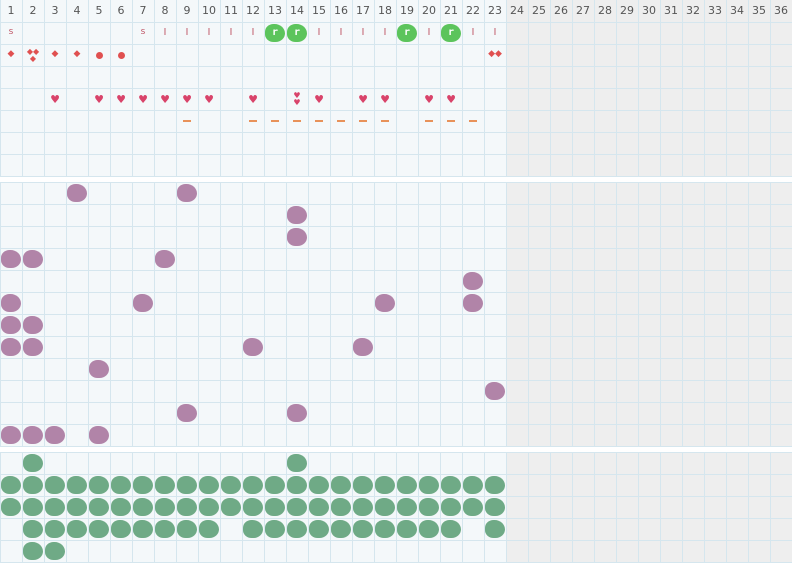  Describe the element at coordinates (495, 54) in the screenshot. I see `drop-icon: ◆◆` at that location.